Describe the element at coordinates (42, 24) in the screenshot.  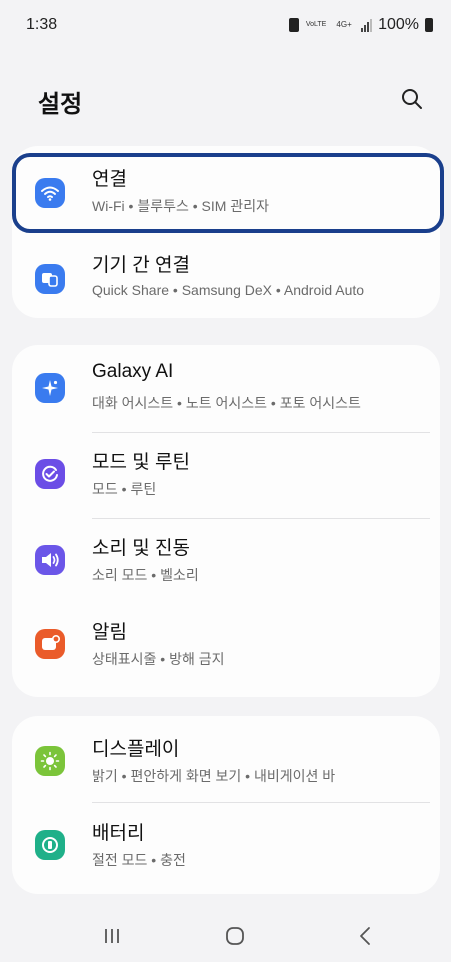
I see `status-time: 1:38` at that location.